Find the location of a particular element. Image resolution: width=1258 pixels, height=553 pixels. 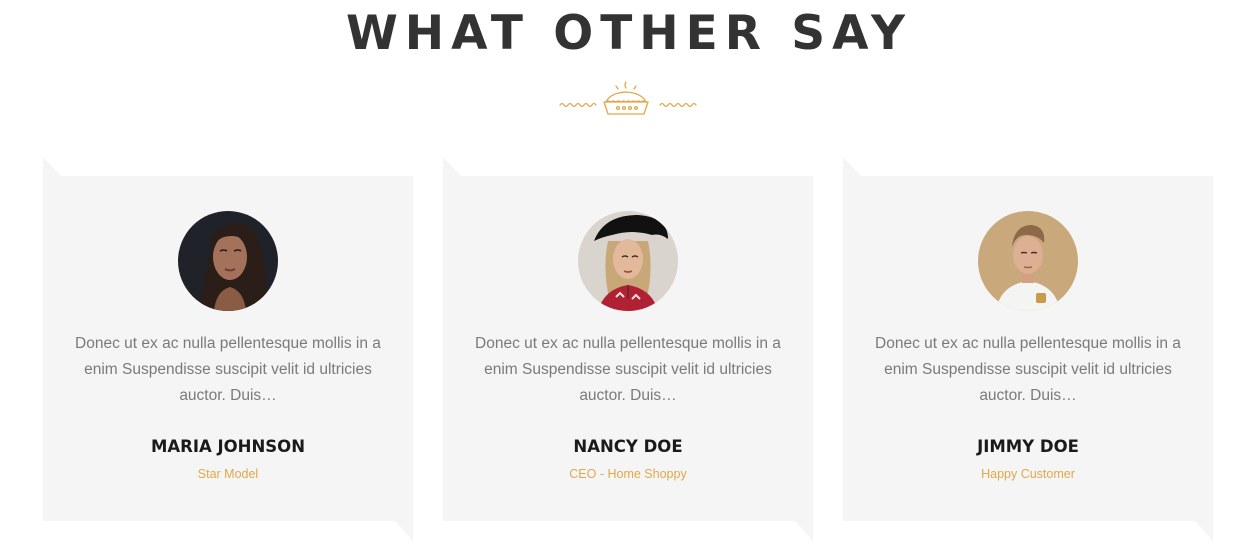

pie-icon is located at coordinates (628, 98).